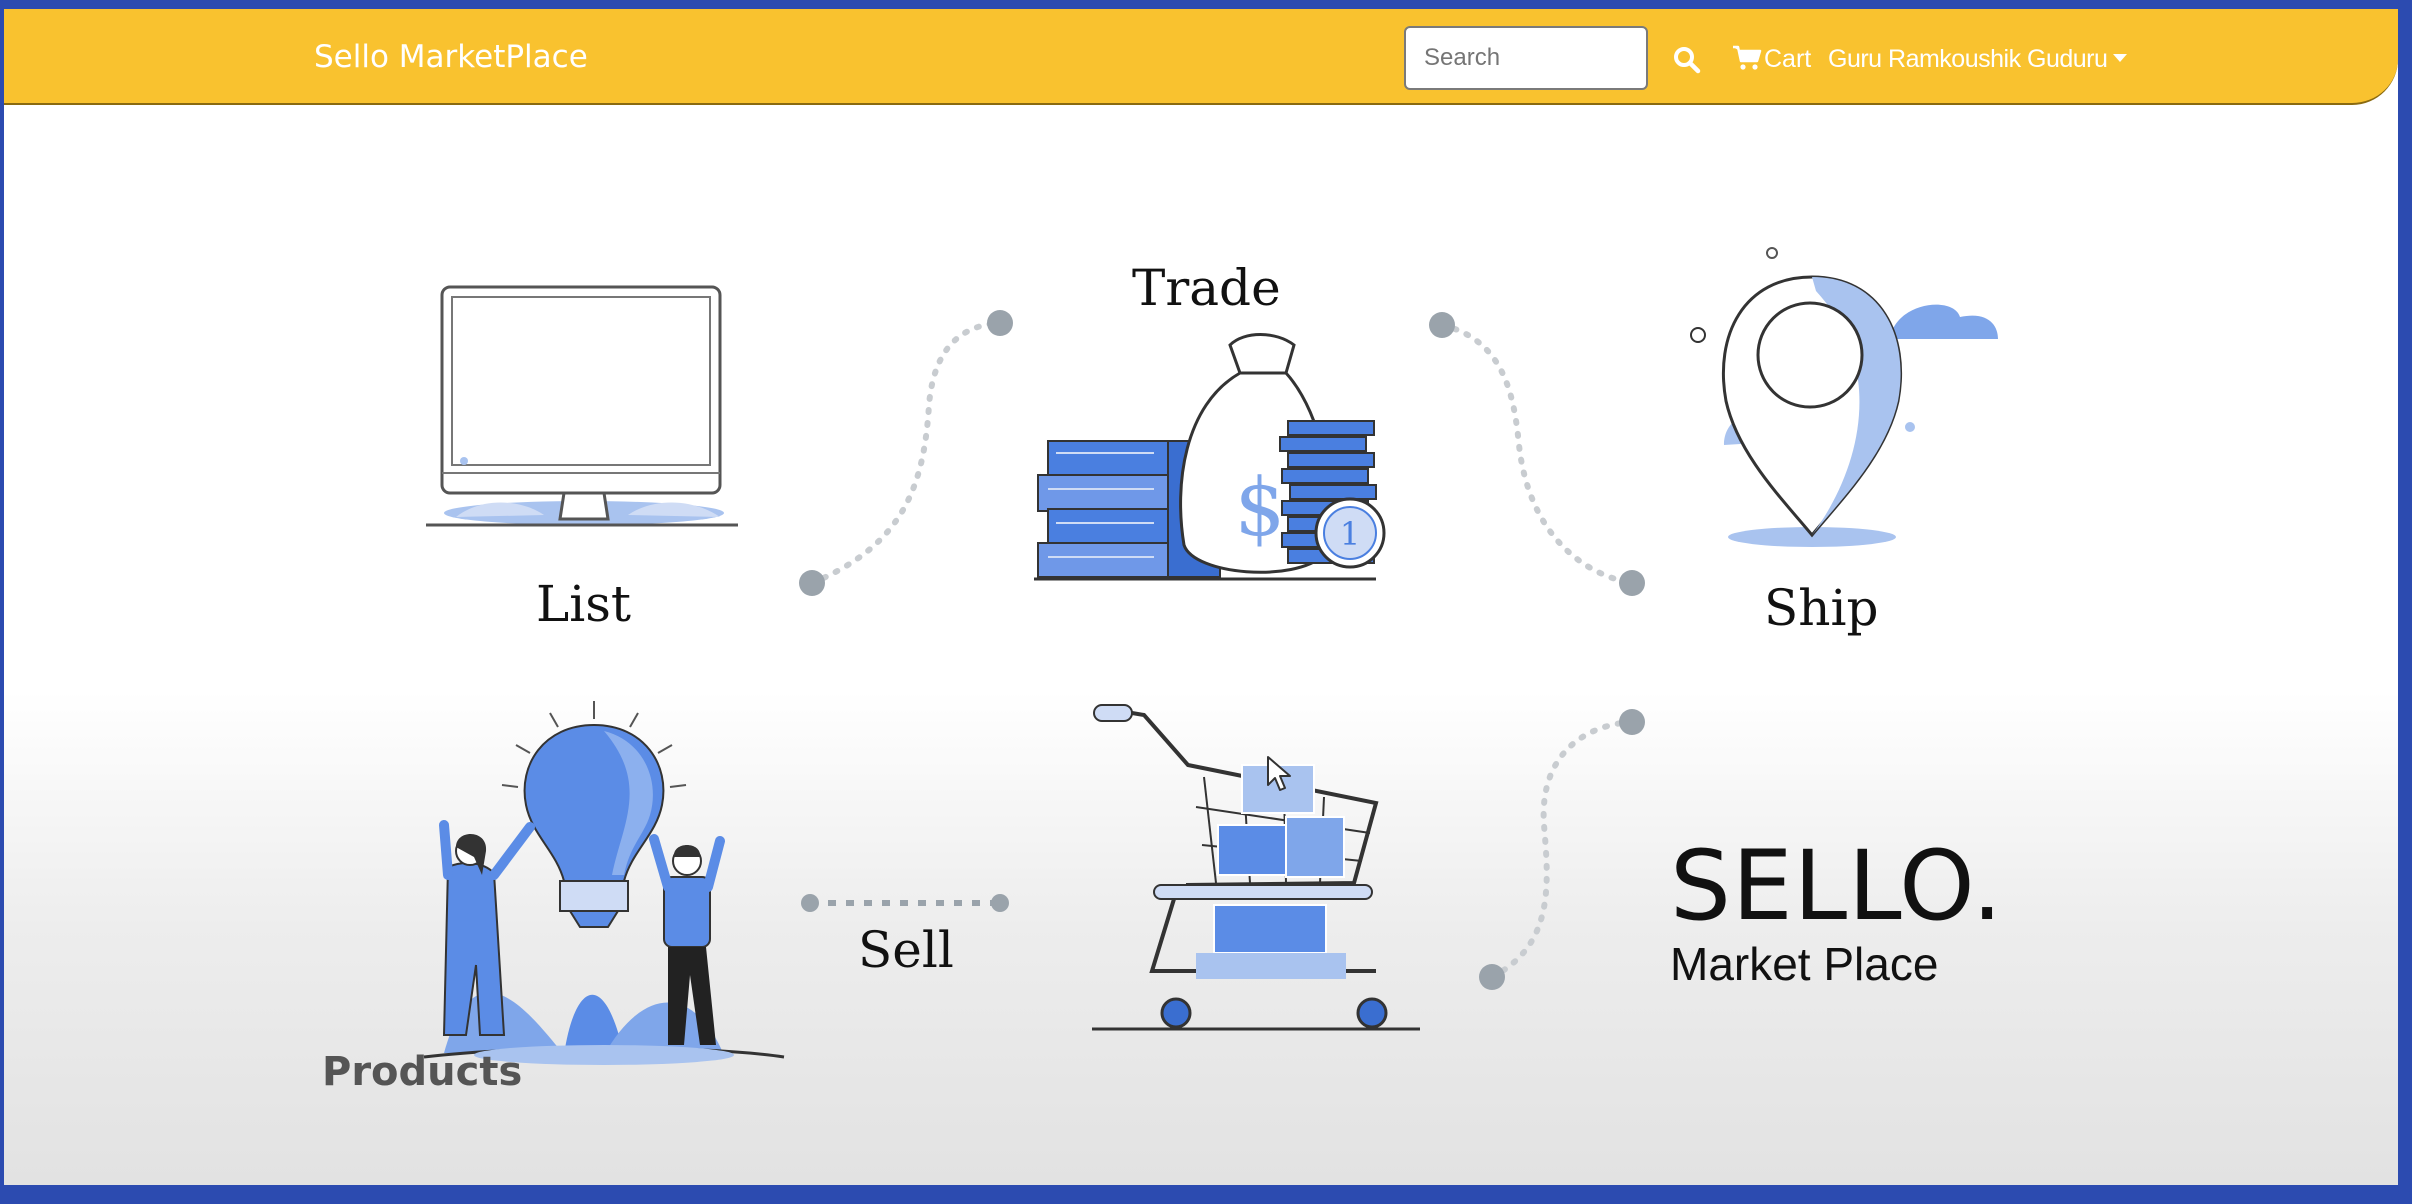 This screenshot has height=1204, width=2412. Describe the element at coordinates (1526, 58) in the screenshot. I see `search-input` at that location.